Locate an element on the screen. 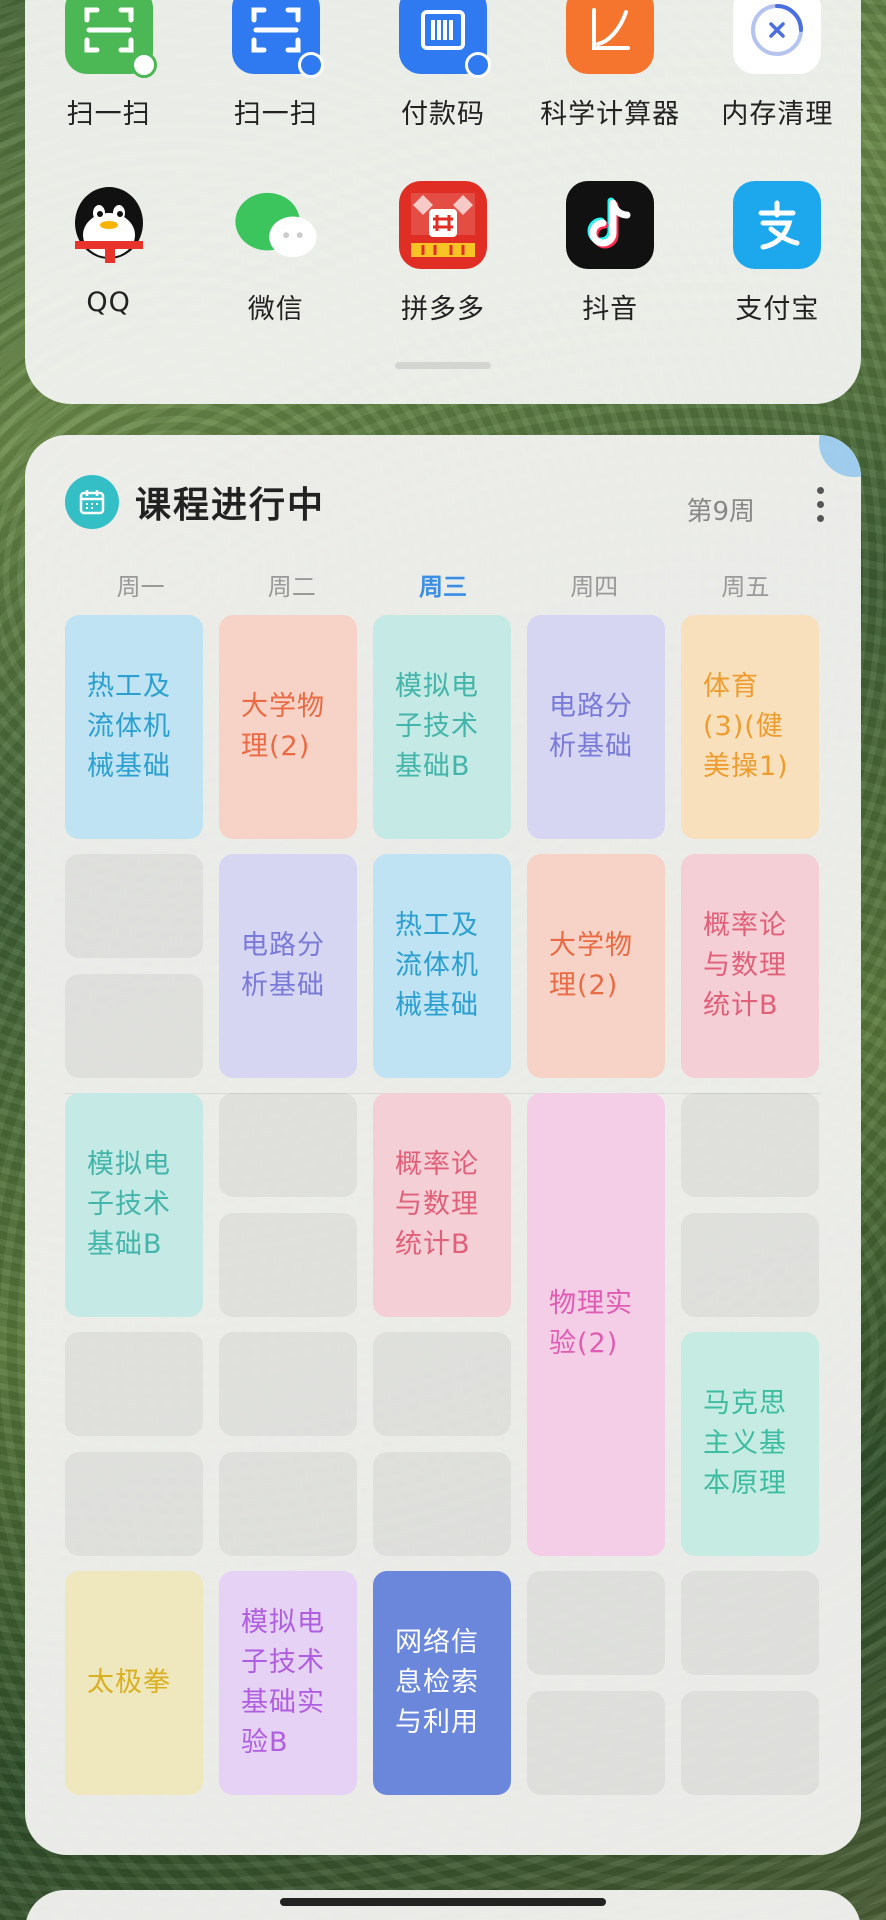  app-douyin: 抖音 is located at coordinates (610, 253).